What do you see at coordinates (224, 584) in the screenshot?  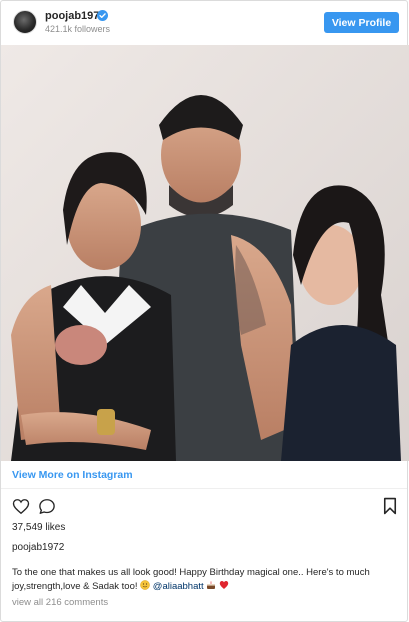 I see `red-heart-emoji-icon` at bounding box center [224, 584].